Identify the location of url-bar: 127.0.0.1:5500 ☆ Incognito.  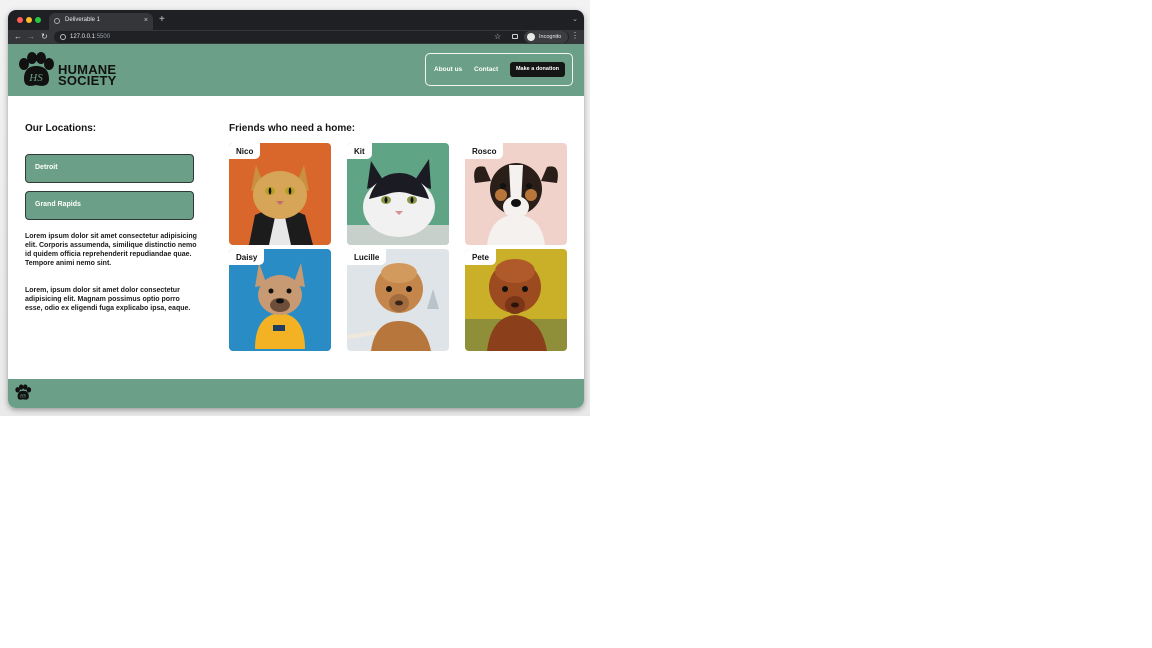
(311, 37).